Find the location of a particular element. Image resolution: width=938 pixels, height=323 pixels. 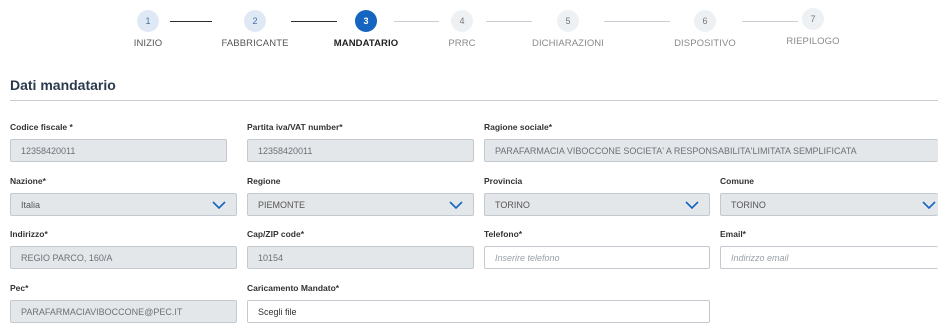

step-fabbricante: 2 FABBRICANTE is located at coordinates (255, 29).